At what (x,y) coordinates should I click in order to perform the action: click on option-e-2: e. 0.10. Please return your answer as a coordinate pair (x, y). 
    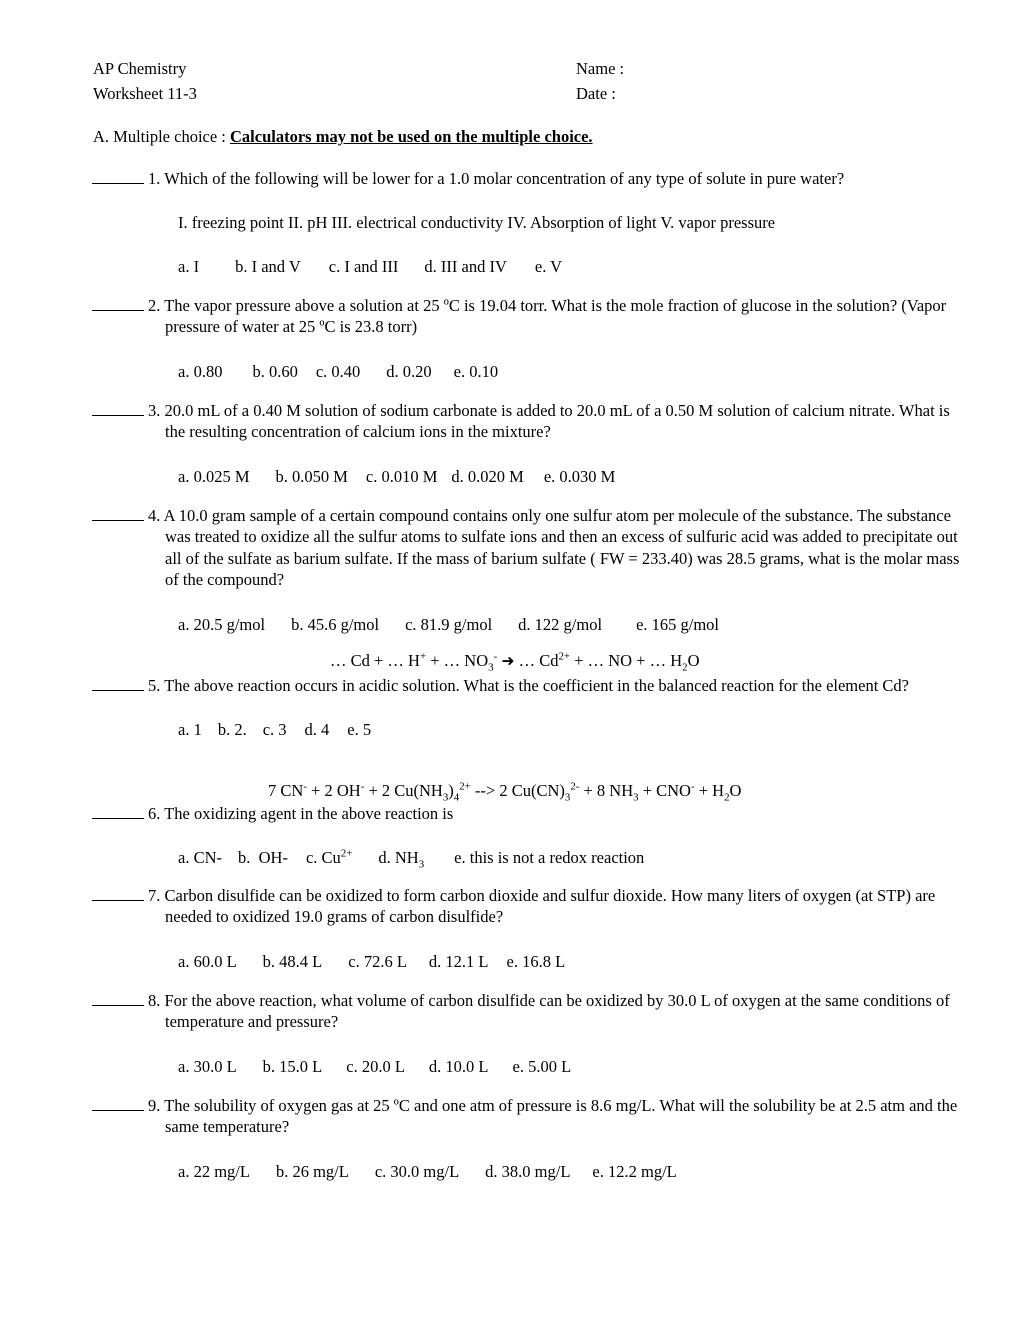
    Looking at the image, I should click on (476, 371).